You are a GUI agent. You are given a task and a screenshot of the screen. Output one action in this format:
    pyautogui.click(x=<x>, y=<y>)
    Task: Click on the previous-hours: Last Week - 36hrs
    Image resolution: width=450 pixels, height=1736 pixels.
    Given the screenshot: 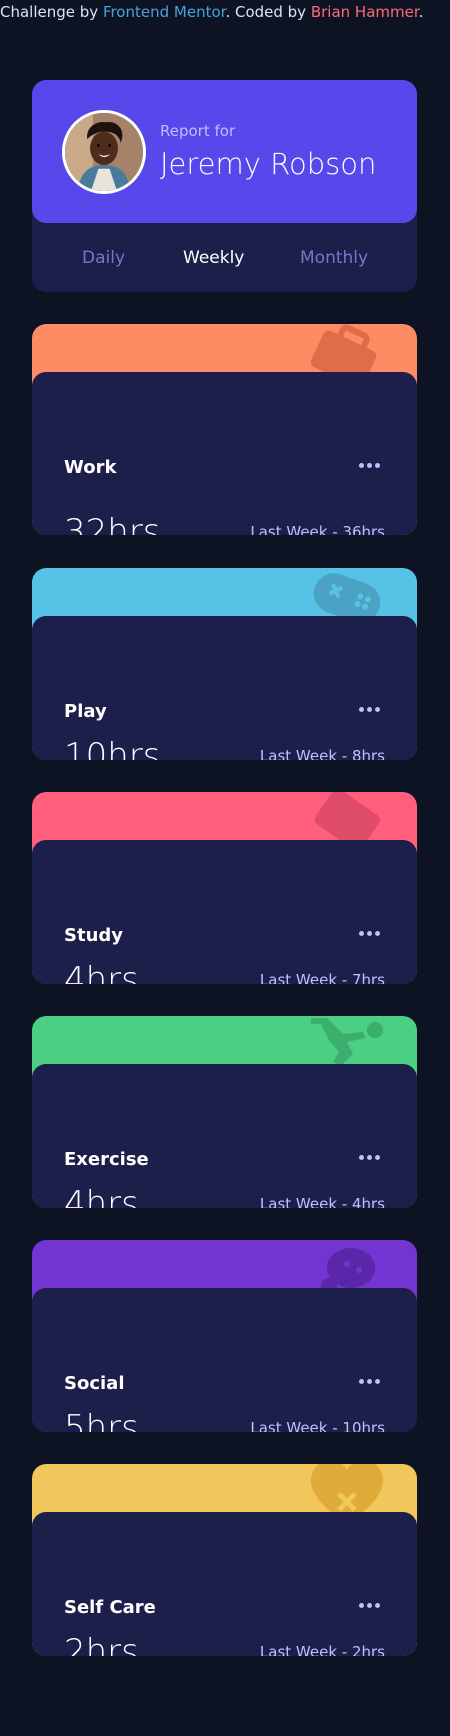 What is the action you would take?
    pyautogui.click(x=317, y=529)
    